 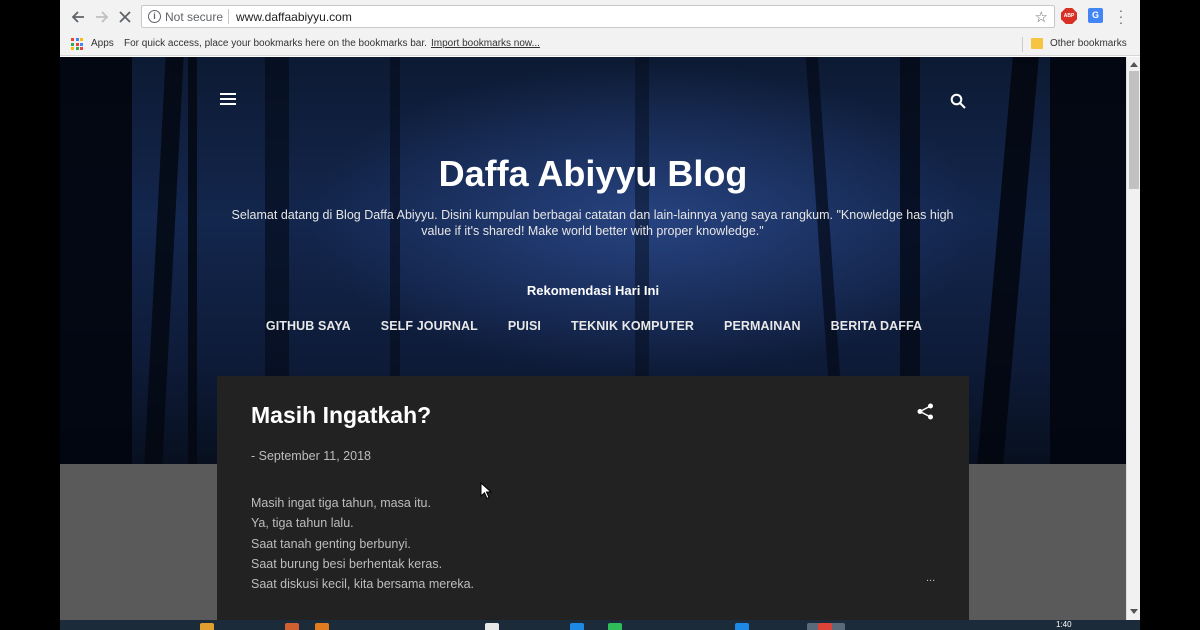 I want to click on translate-extension-icon: G, so click(x=1095, y=15).